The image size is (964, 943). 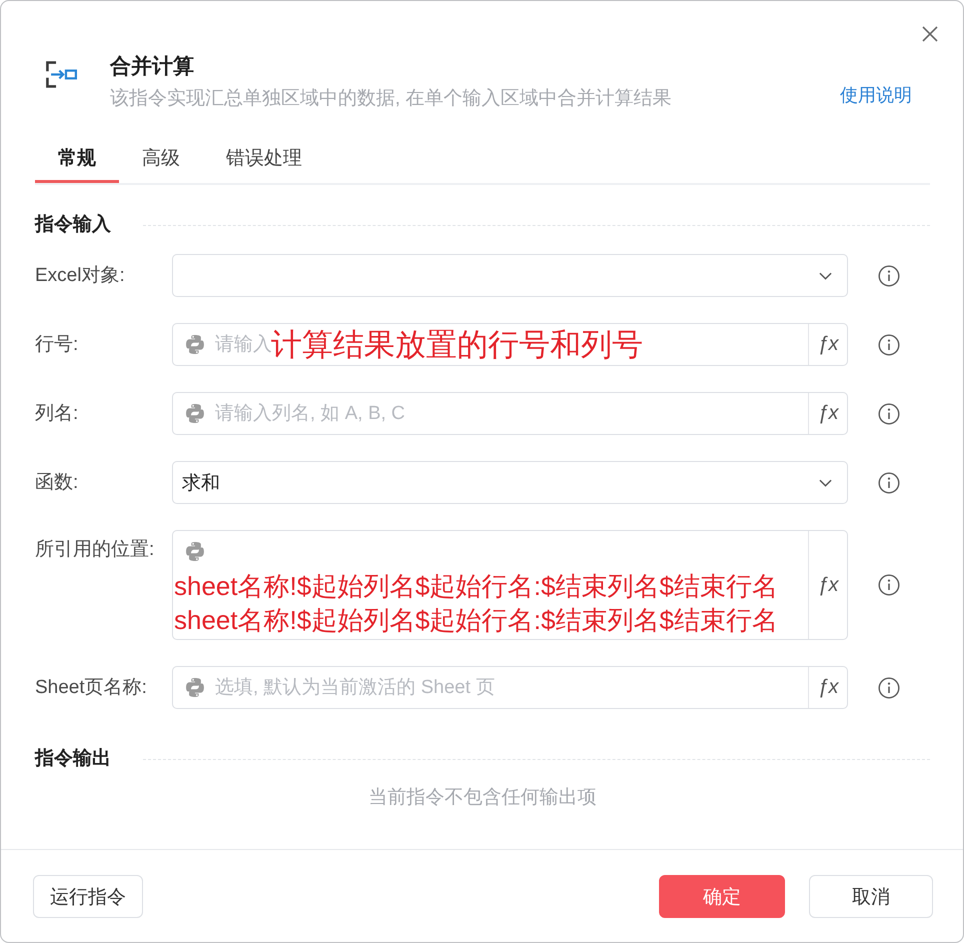 What do you see at coordinates (61, 74) in the screenshot?
I see `arrow-into-box-icon` at bounding box center [61, 74].